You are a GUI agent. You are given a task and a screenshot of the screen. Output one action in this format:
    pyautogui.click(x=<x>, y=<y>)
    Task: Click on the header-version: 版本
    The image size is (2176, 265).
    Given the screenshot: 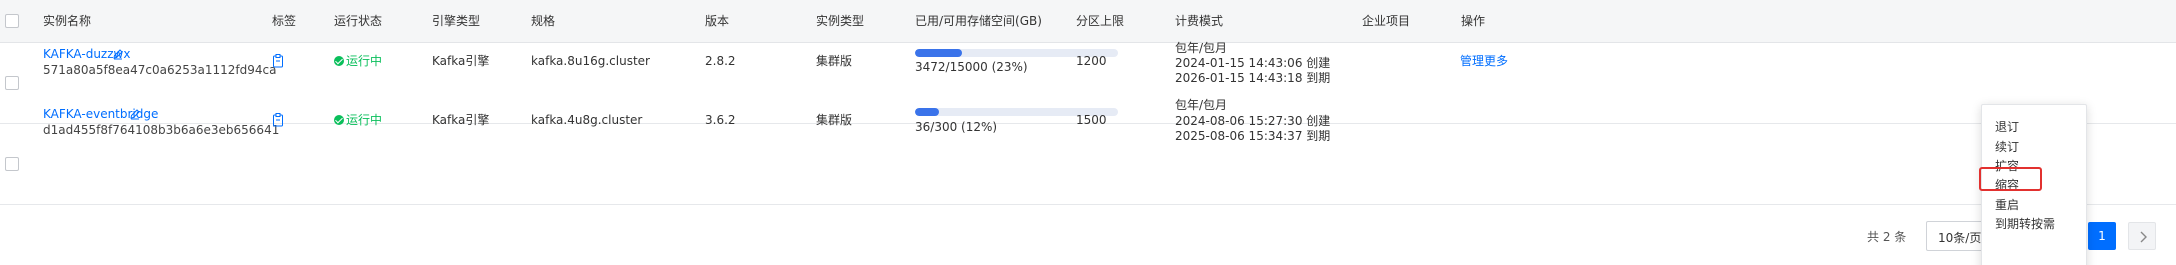 What is the action you would take?
    pyautogui.click(x=717, y=21)
    